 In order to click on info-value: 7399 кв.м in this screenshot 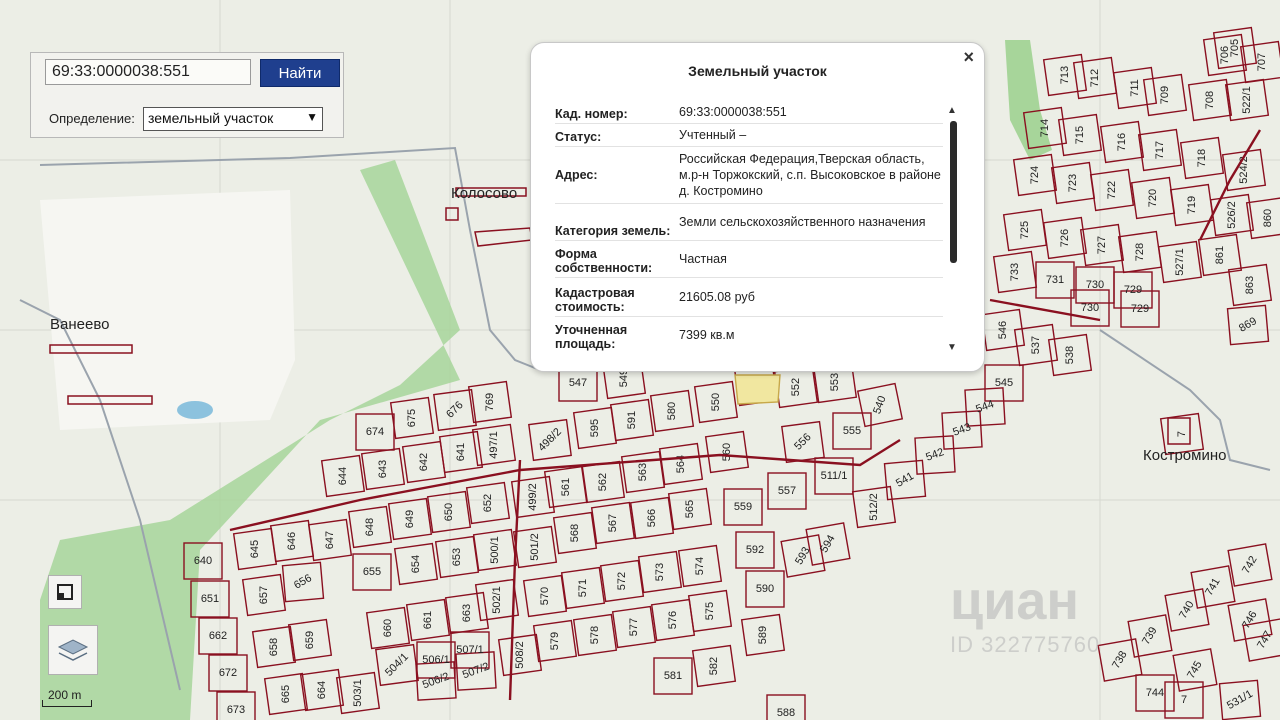, I will do `click(707, 335)`.